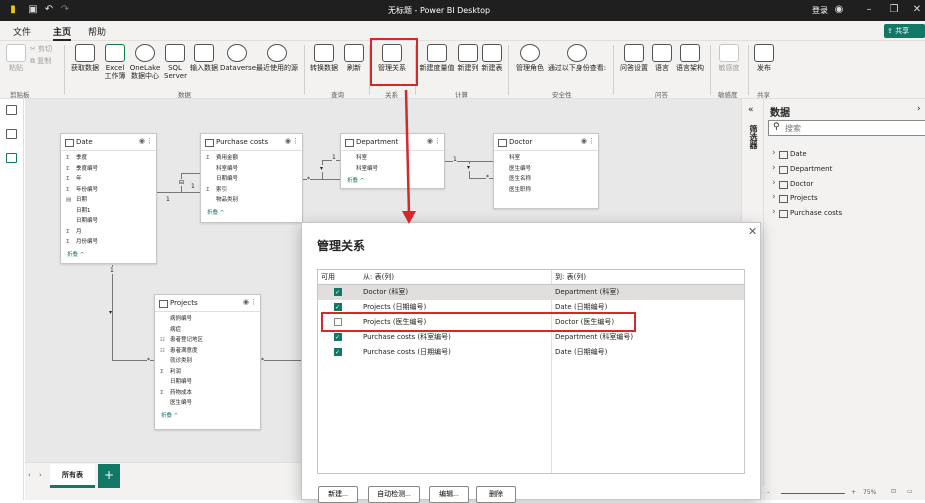  I want to click on field-item: ☷ 患者登记地区, so click(207, 340).